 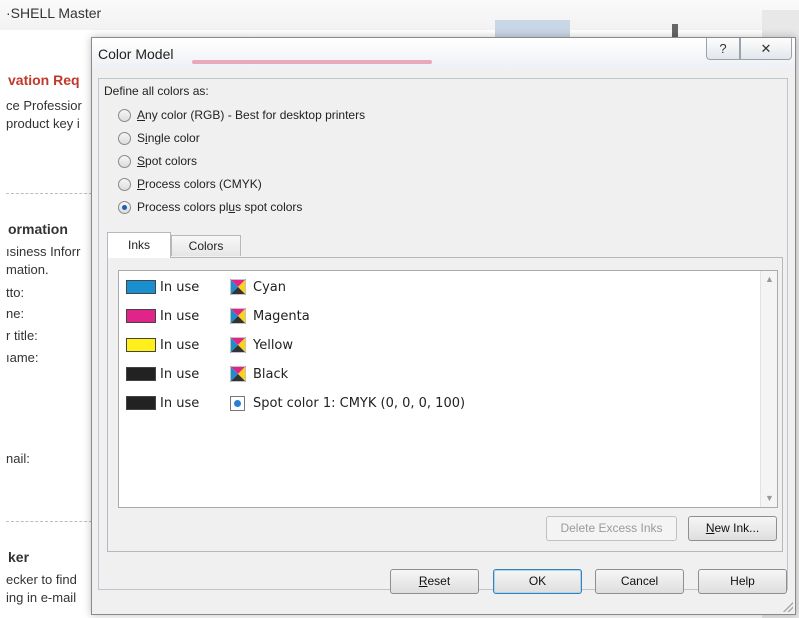 What do you see at coordinates (44, 105) in the screenshot?
I see `activation-line-1: ce Professior` at bounding box center [44, 105].